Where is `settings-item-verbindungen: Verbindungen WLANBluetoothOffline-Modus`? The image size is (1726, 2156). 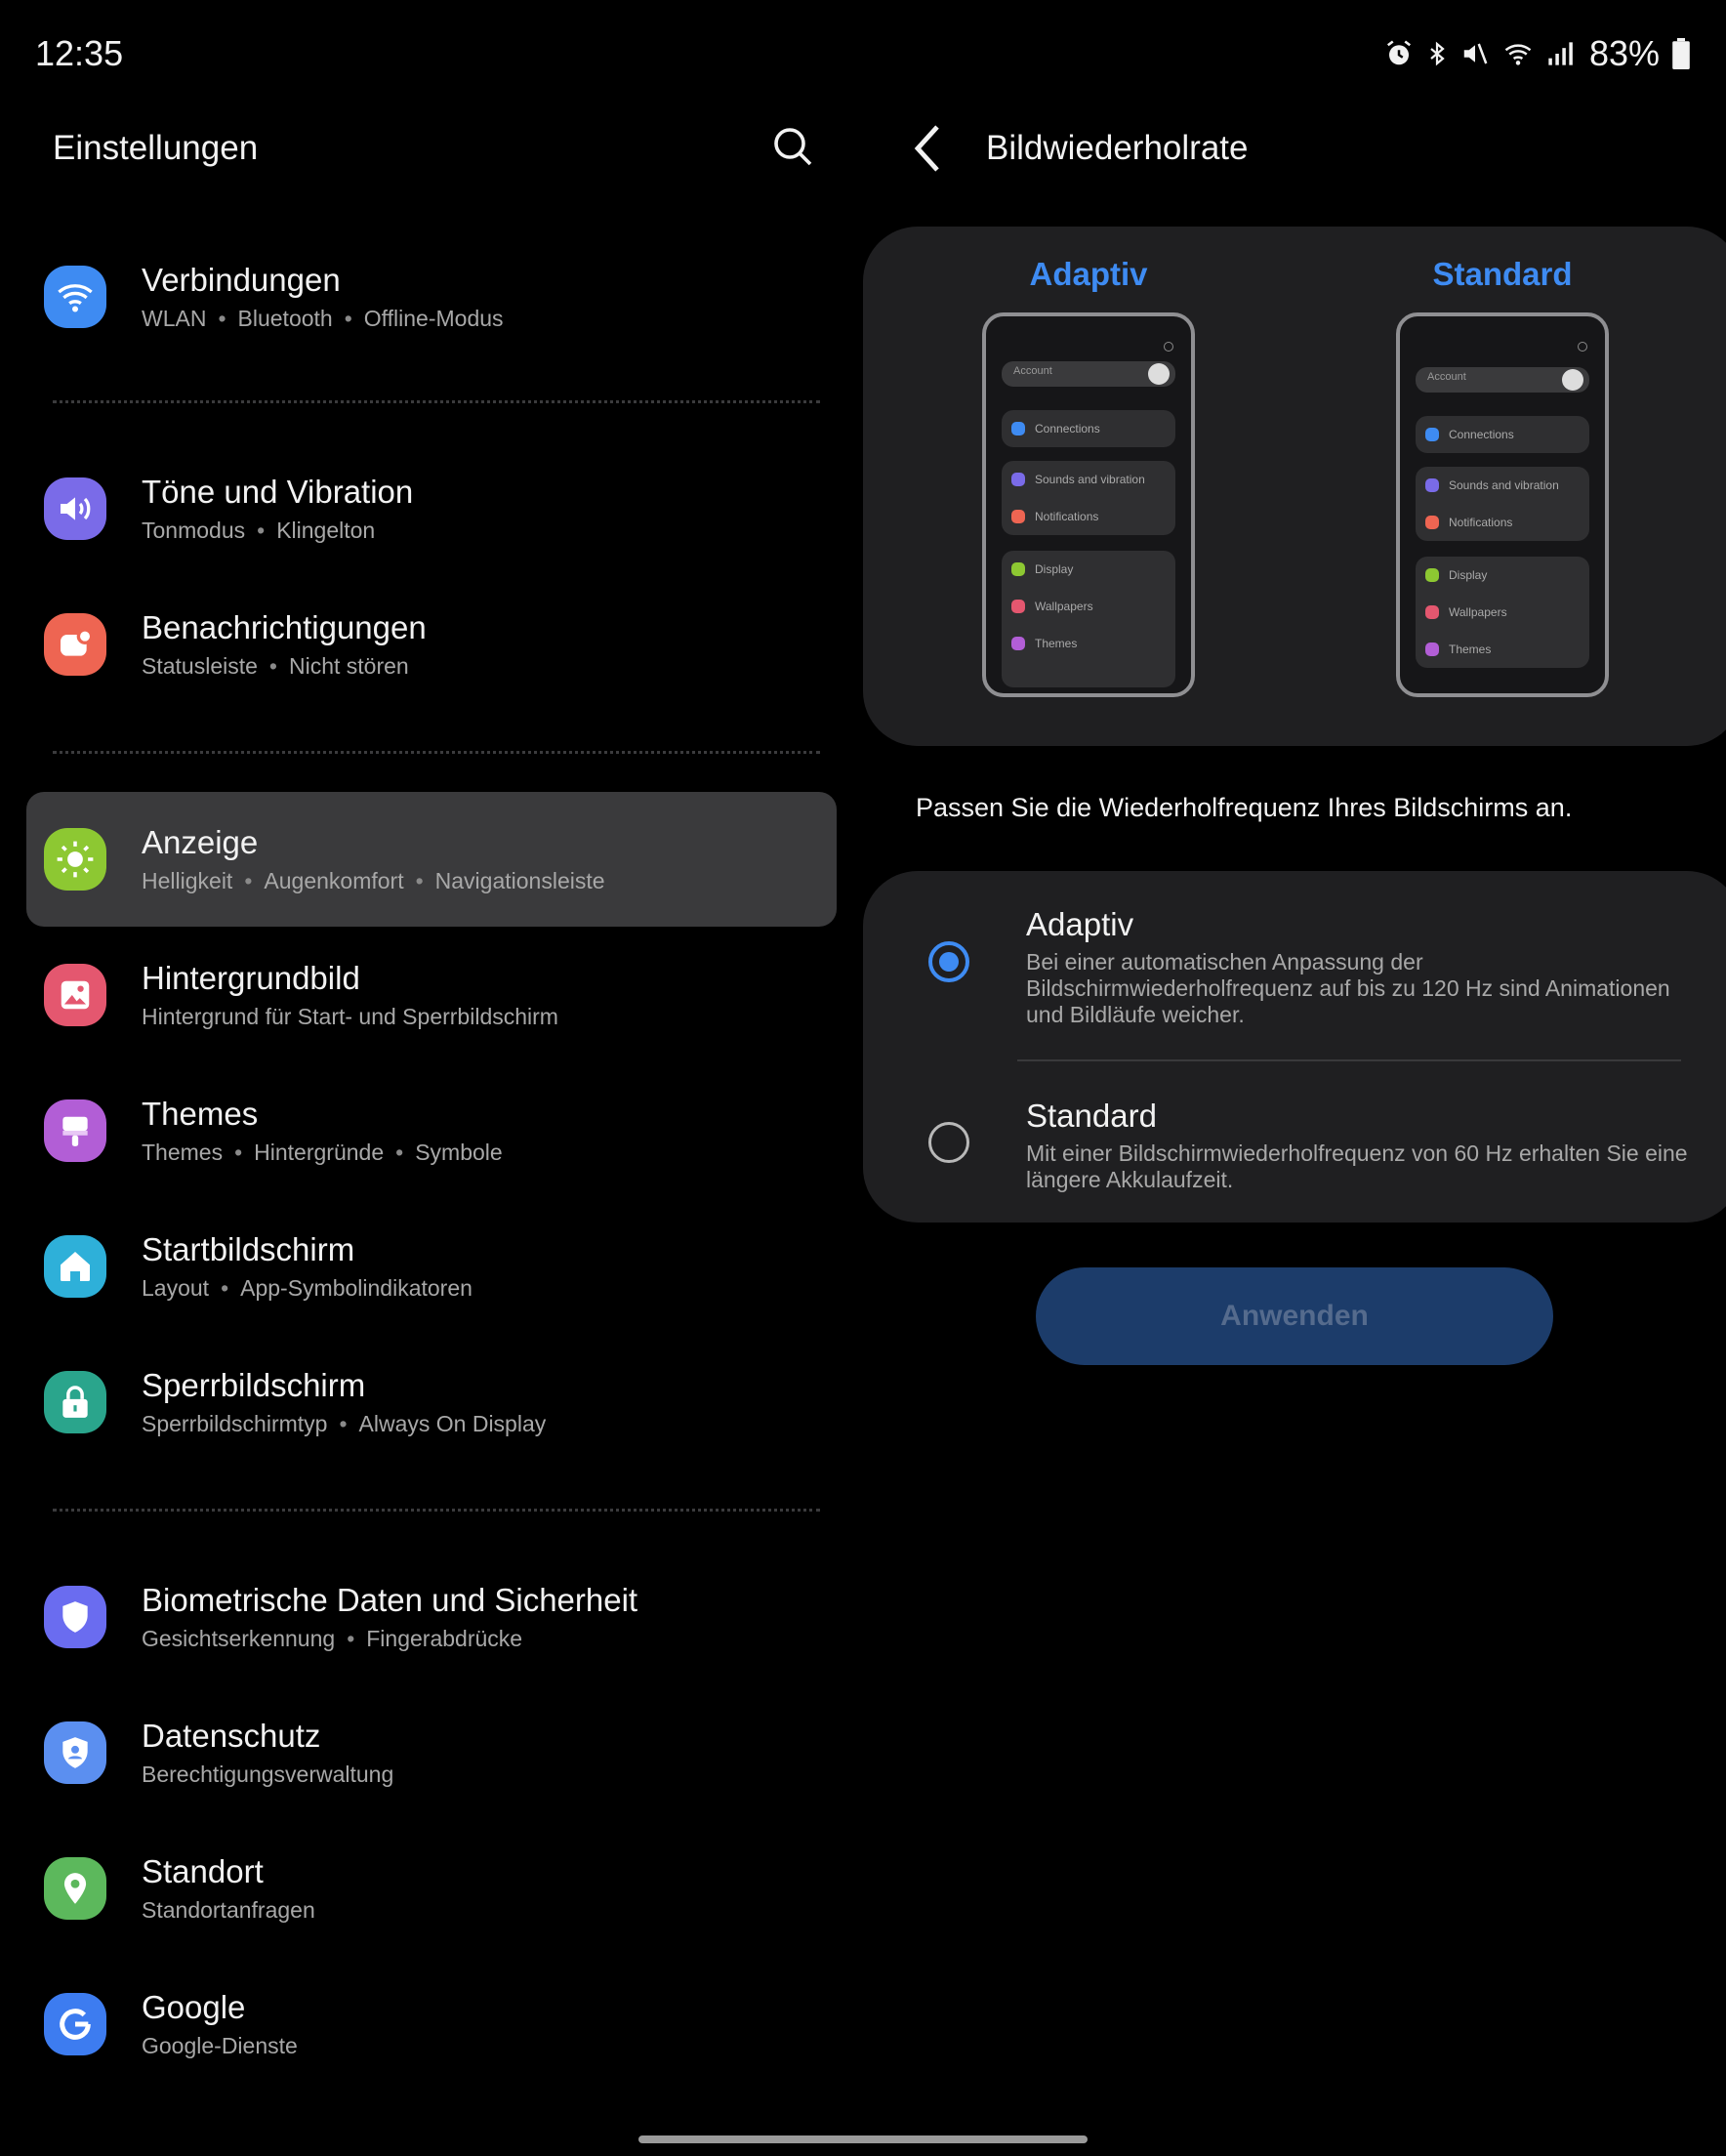 settings-item-verbindungen: Verbindungen WLANBluetoothOffline-Modus is located at coordinates (431, 296).